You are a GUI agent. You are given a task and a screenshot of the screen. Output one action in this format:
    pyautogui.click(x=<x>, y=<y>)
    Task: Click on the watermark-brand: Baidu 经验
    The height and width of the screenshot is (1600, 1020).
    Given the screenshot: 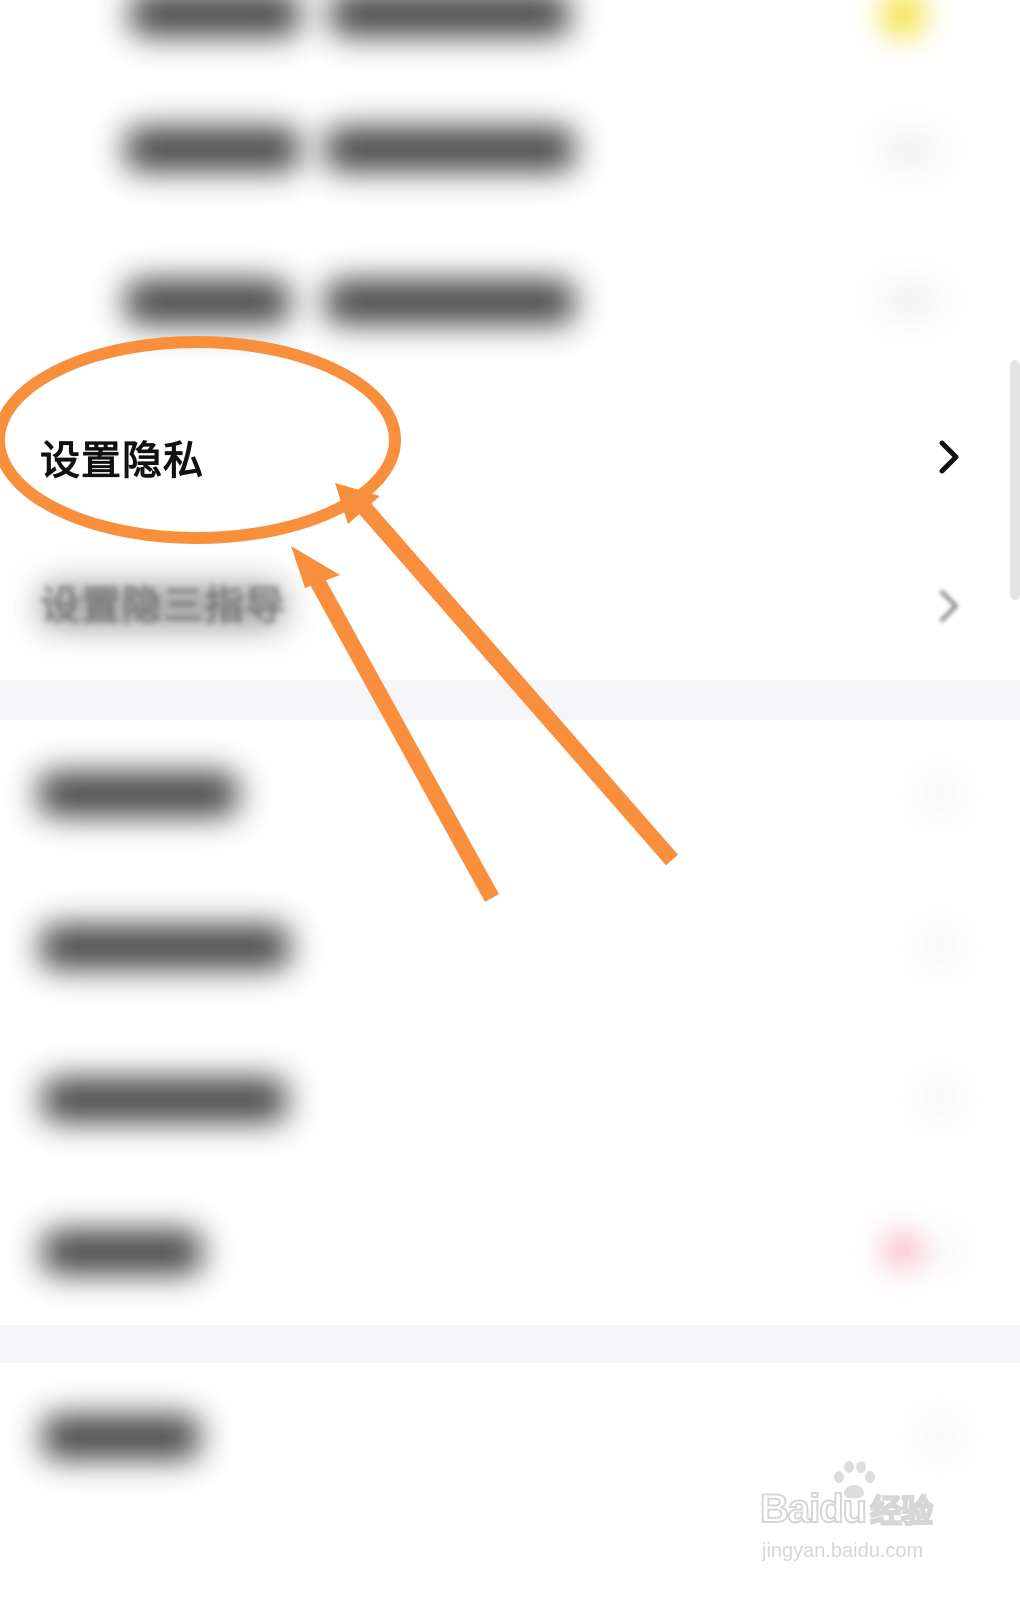 What is the action you would take?
    pyautogui.click(x=846, y=1509)
    